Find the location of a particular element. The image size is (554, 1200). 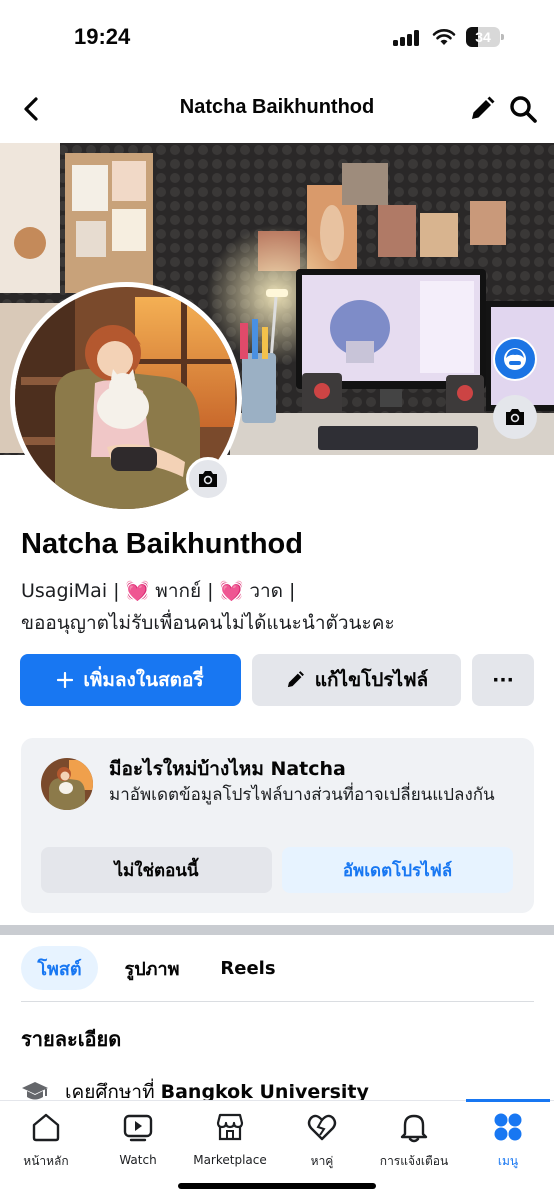

edit-profile-label: แก้ไขโปรไฟล์ is located at coordinates (371, 680).